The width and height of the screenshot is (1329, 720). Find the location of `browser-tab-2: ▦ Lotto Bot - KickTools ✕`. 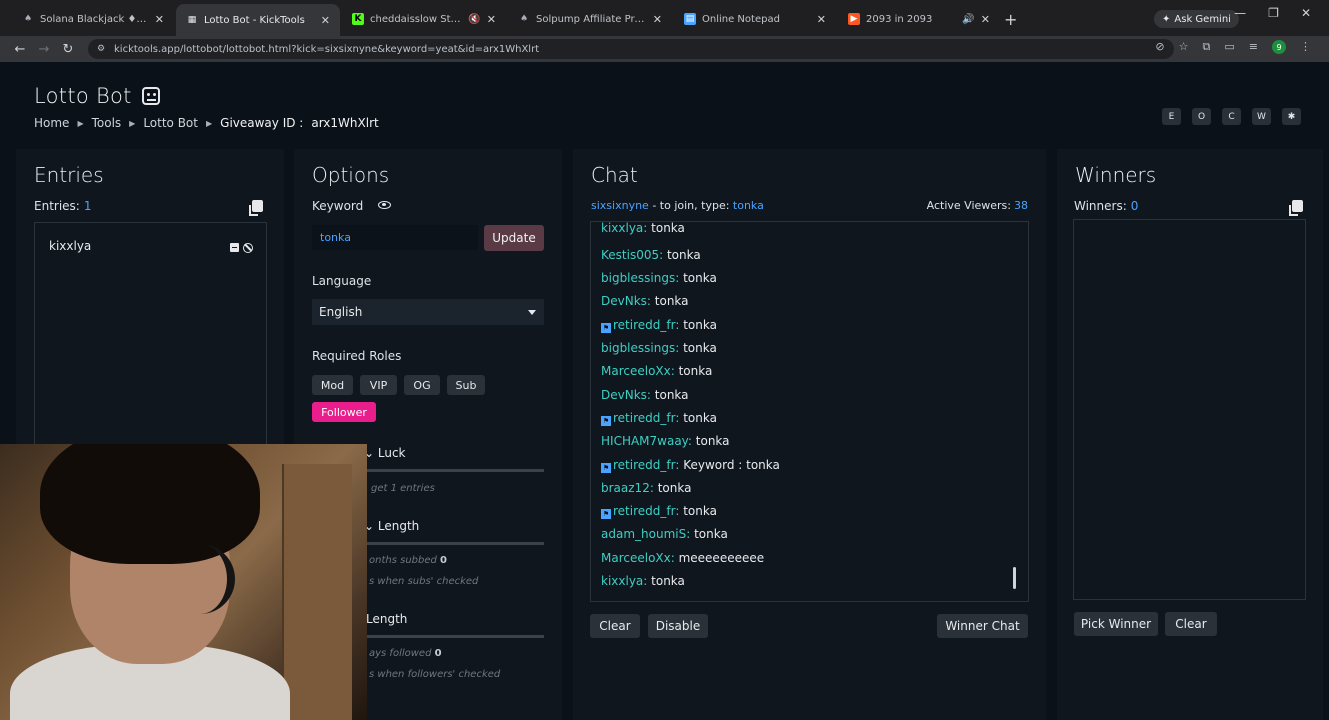

browser-tab-2: ▦ Lotto Bot - KickTools ✕ is located at coordinates (258, 20).